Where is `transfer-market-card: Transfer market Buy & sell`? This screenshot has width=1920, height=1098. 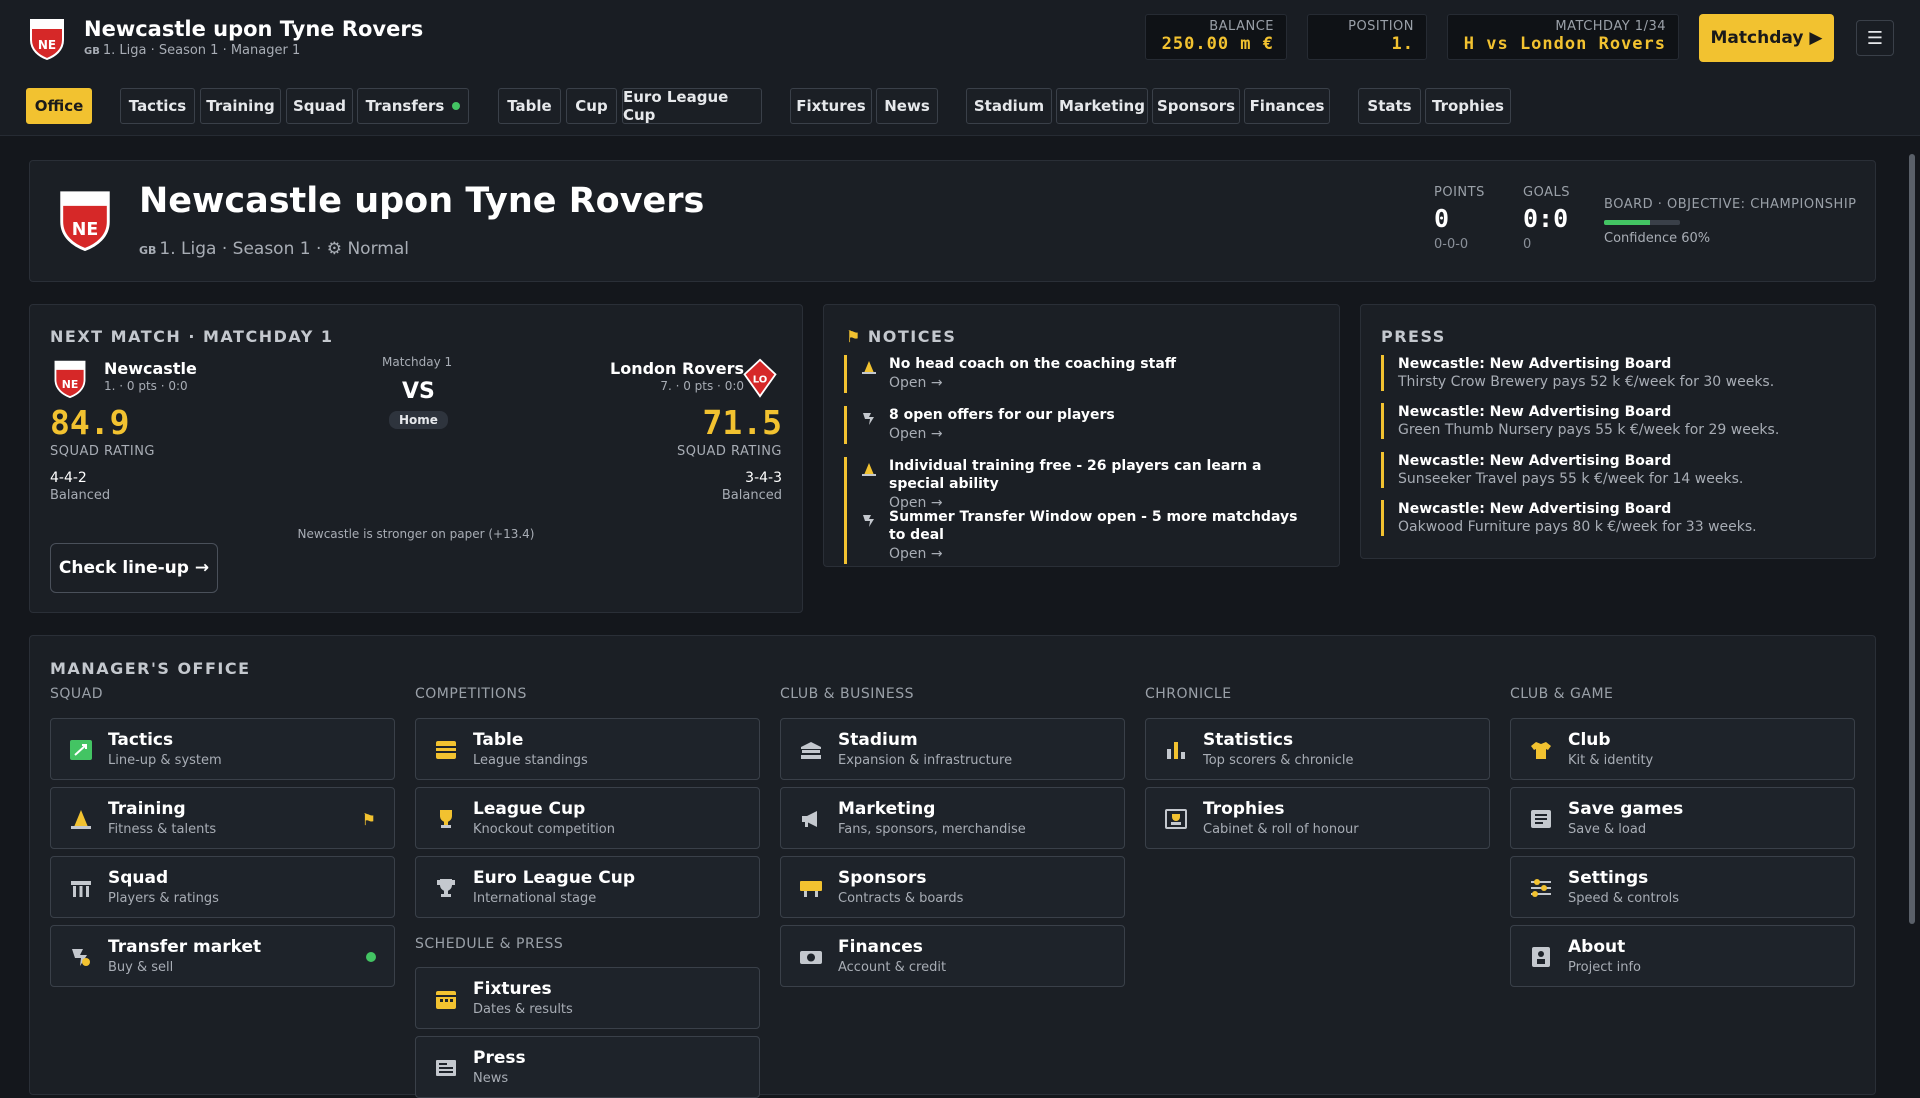
transfer-market-card: Transfer market Buy & sell is located at coordinates (222, 956).